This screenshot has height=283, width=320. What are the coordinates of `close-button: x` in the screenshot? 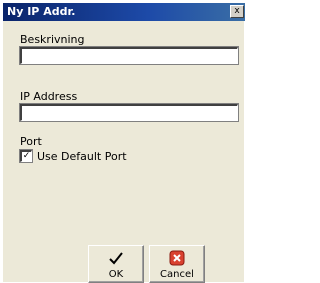 It's located at (237, 11).